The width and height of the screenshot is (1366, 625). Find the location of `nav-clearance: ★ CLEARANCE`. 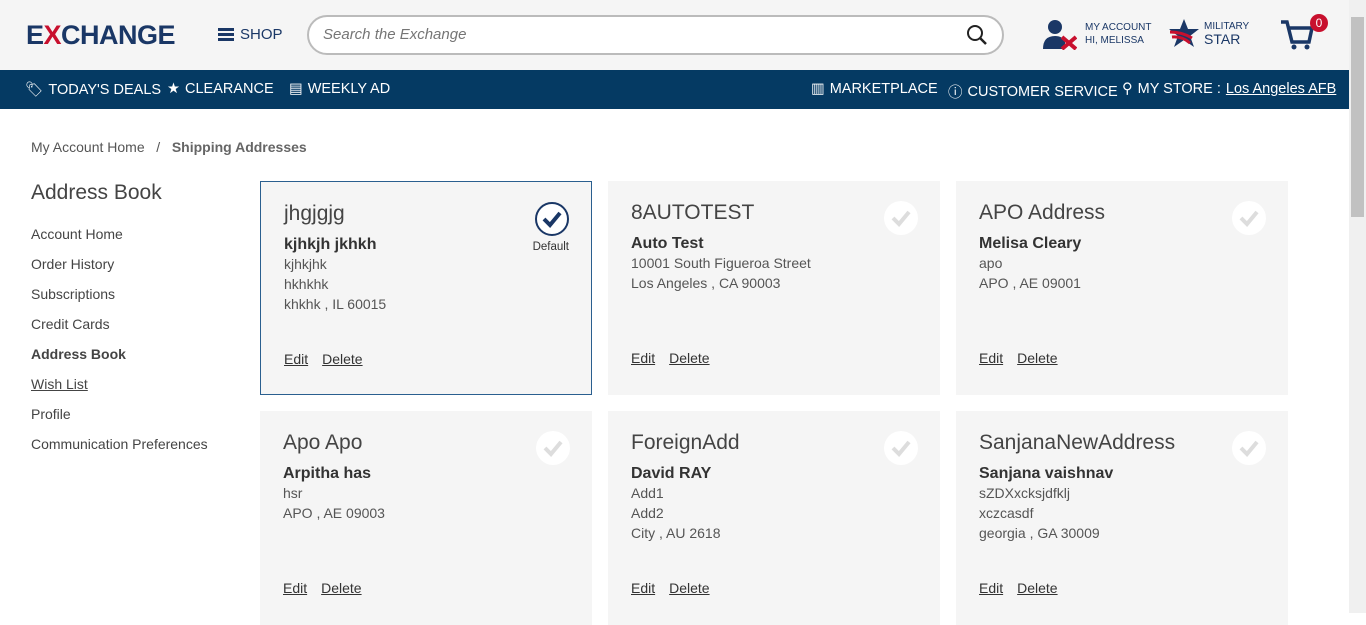

nav-clearance: ★ CLEARANCE is located at coordinates (220, 89).